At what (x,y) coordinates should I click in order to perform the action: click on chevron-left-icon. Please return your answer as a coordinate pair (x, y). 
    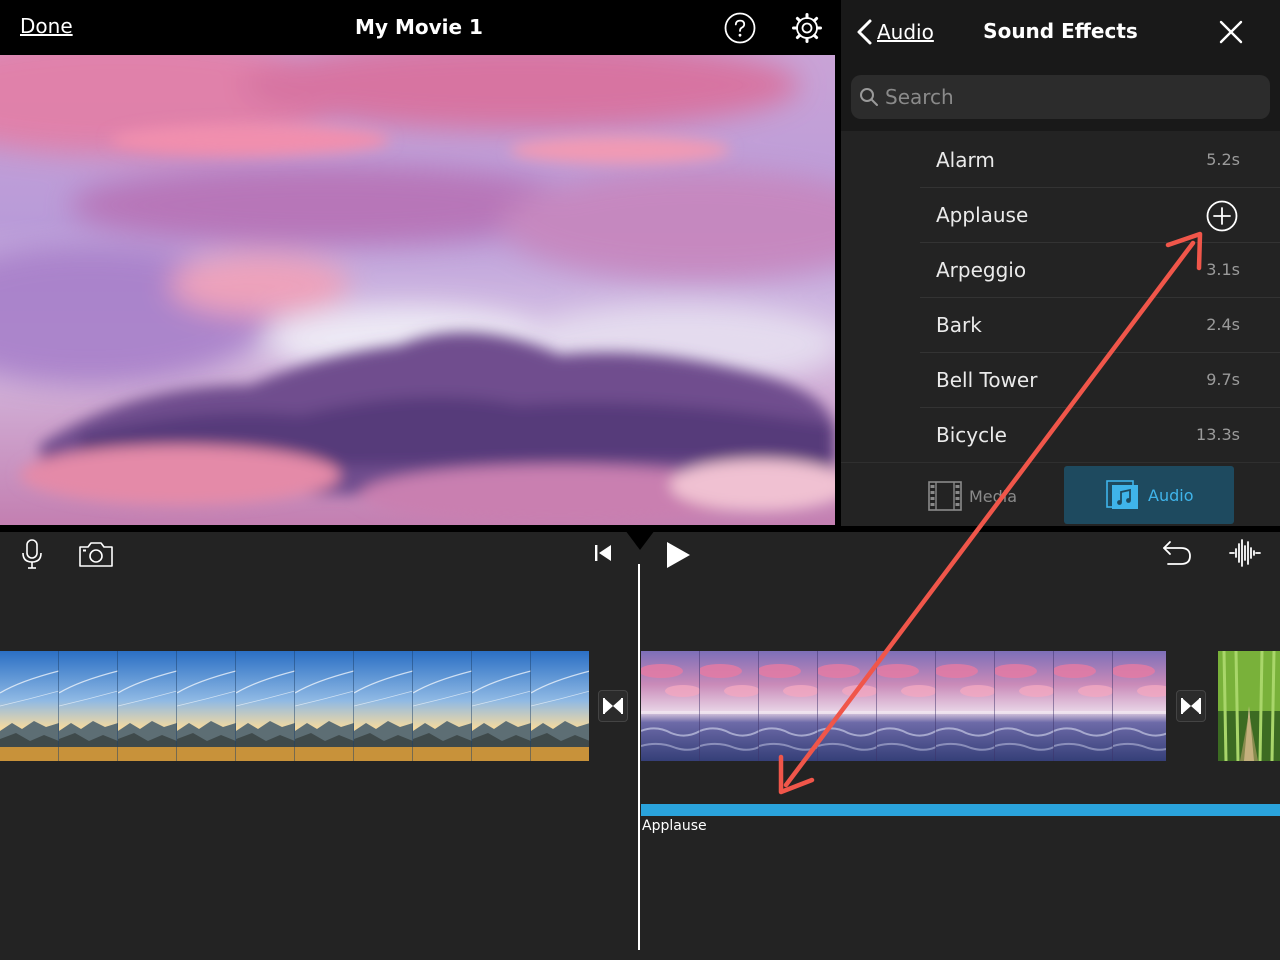
    Looking at the image, I should click on (864, 32).